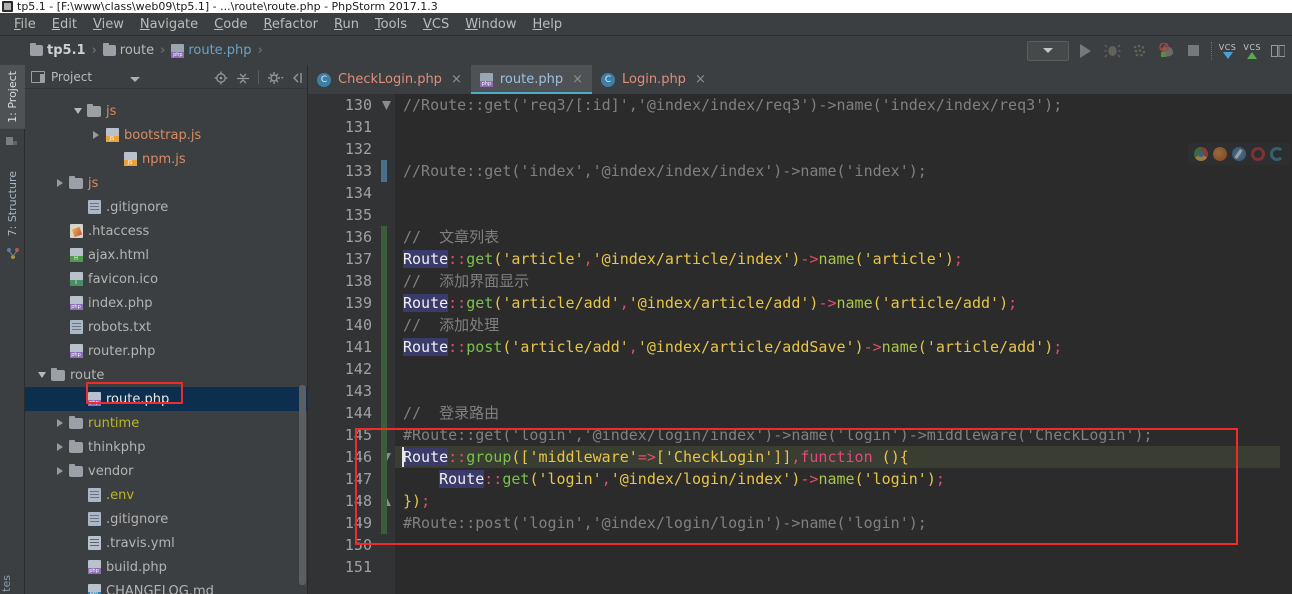 The height and width of the screenshot is (594, 1292). I want to click on tree-item-favicon-ico: Ifavicon.ico, so click(166, 279).